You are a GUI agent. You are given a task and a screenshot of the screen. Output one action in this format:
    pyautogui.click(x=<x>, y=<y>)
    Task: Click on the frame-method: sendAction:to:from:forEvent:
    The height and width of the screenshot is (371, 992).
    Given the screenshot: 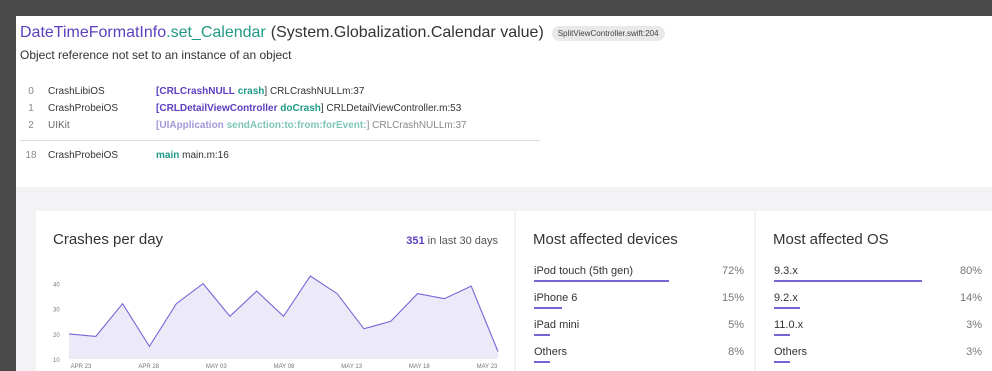 What is the action you would take?
    pyautogui.click(x=296, y=125)
    